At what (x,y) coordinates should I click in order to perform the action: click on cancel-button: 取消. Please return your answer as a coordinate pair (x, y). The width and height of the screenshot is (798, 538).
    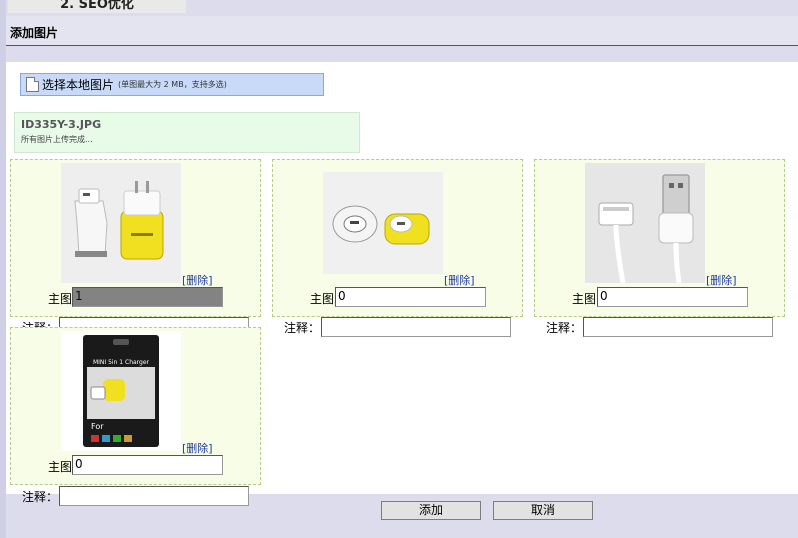
    Looking at the image, I should click on (543, 510).